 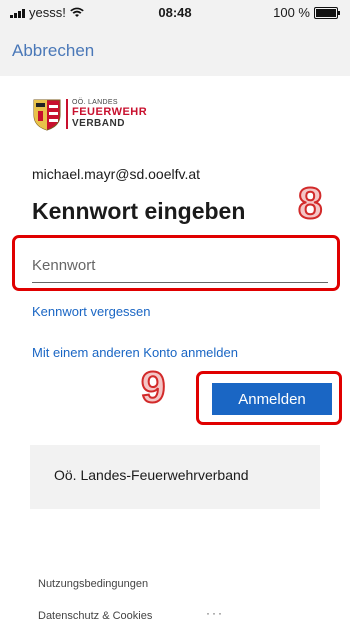 I want to click on annotation-step-8: 8, so click(x=310, y=203).